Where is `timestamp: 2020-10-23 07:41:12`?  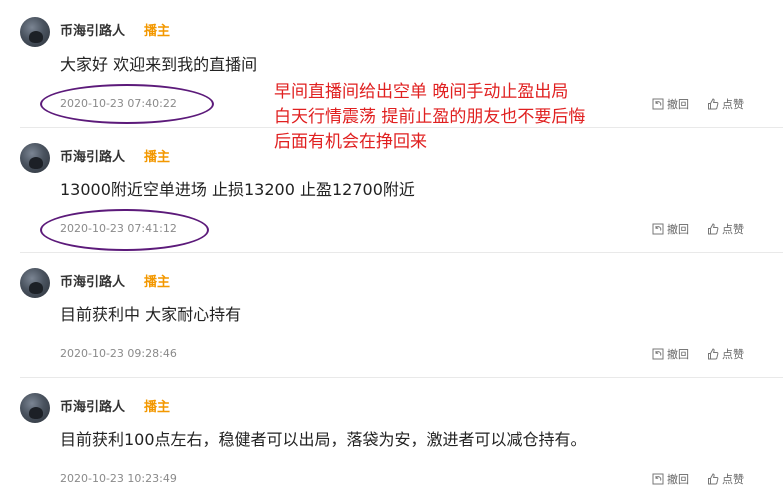 timestamp: 2020-10-23 07:41:12 is located at coordinates (118, 228).